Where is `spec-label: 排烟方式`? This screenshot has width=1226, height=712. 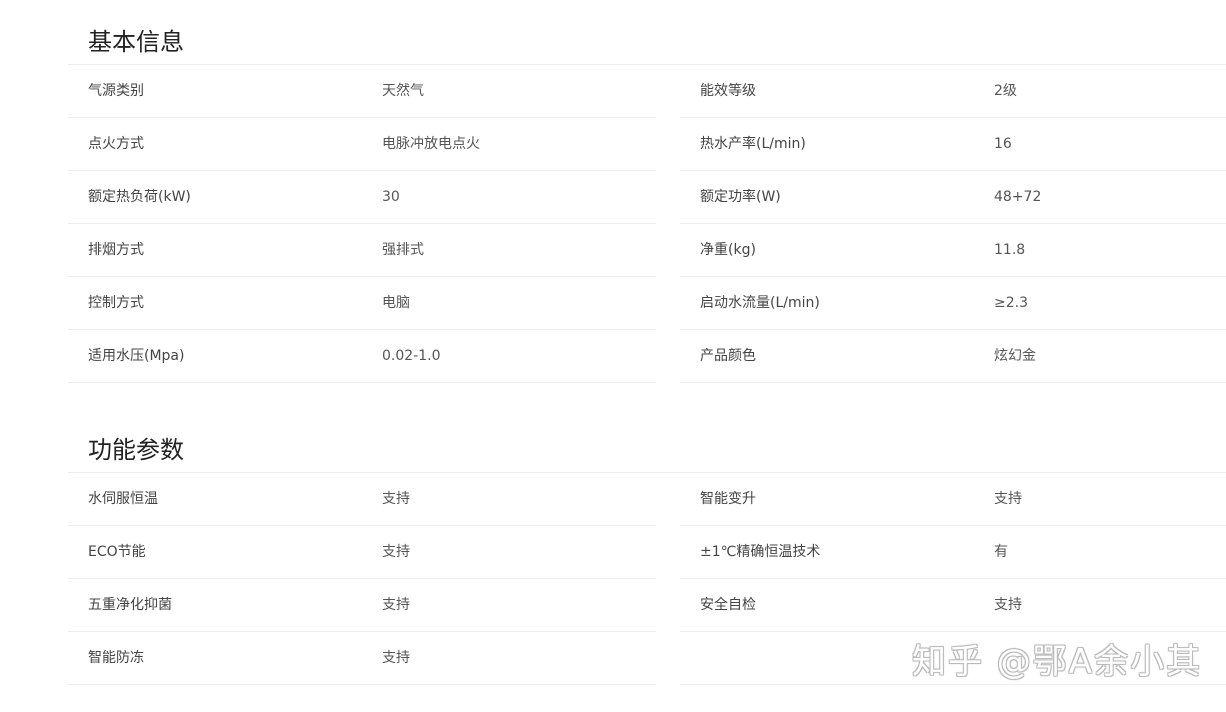 spec-label: 排烟方式 is located at coordinates (116, 250).